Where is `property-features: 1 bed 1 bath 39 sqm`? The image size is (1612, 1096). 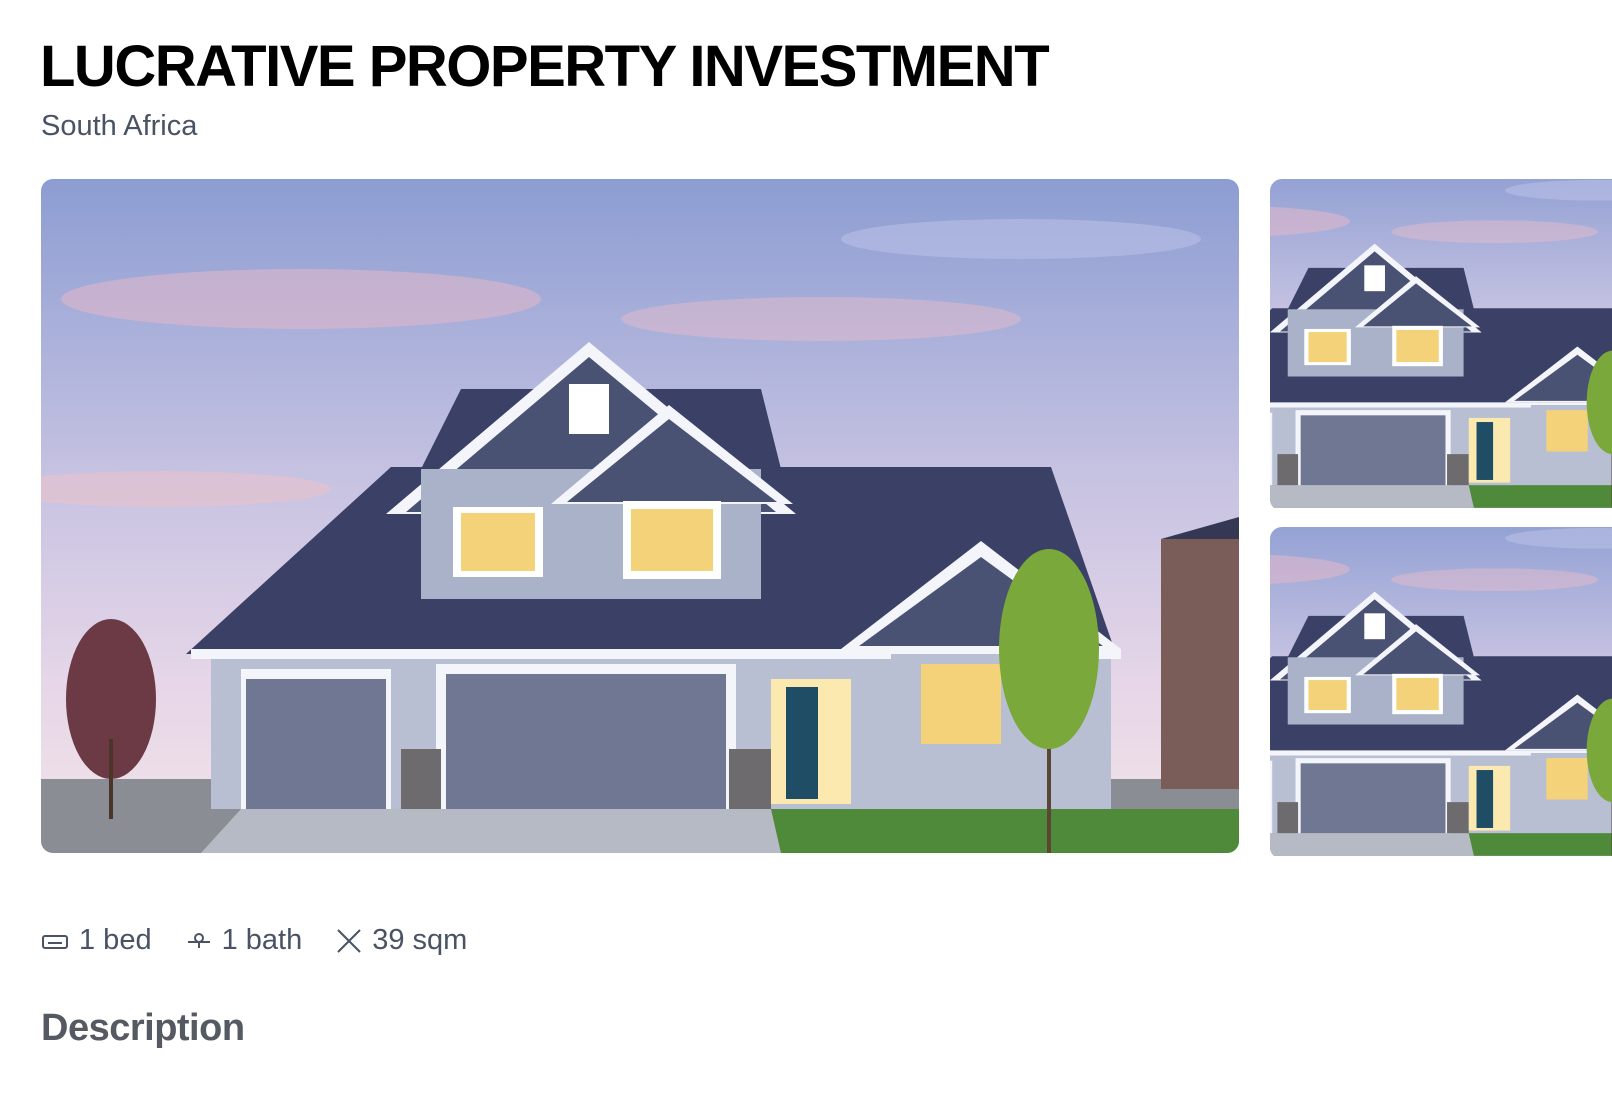
property-features: 1 bed 1 bath 39 sqm is located at coordinates (271, 940).